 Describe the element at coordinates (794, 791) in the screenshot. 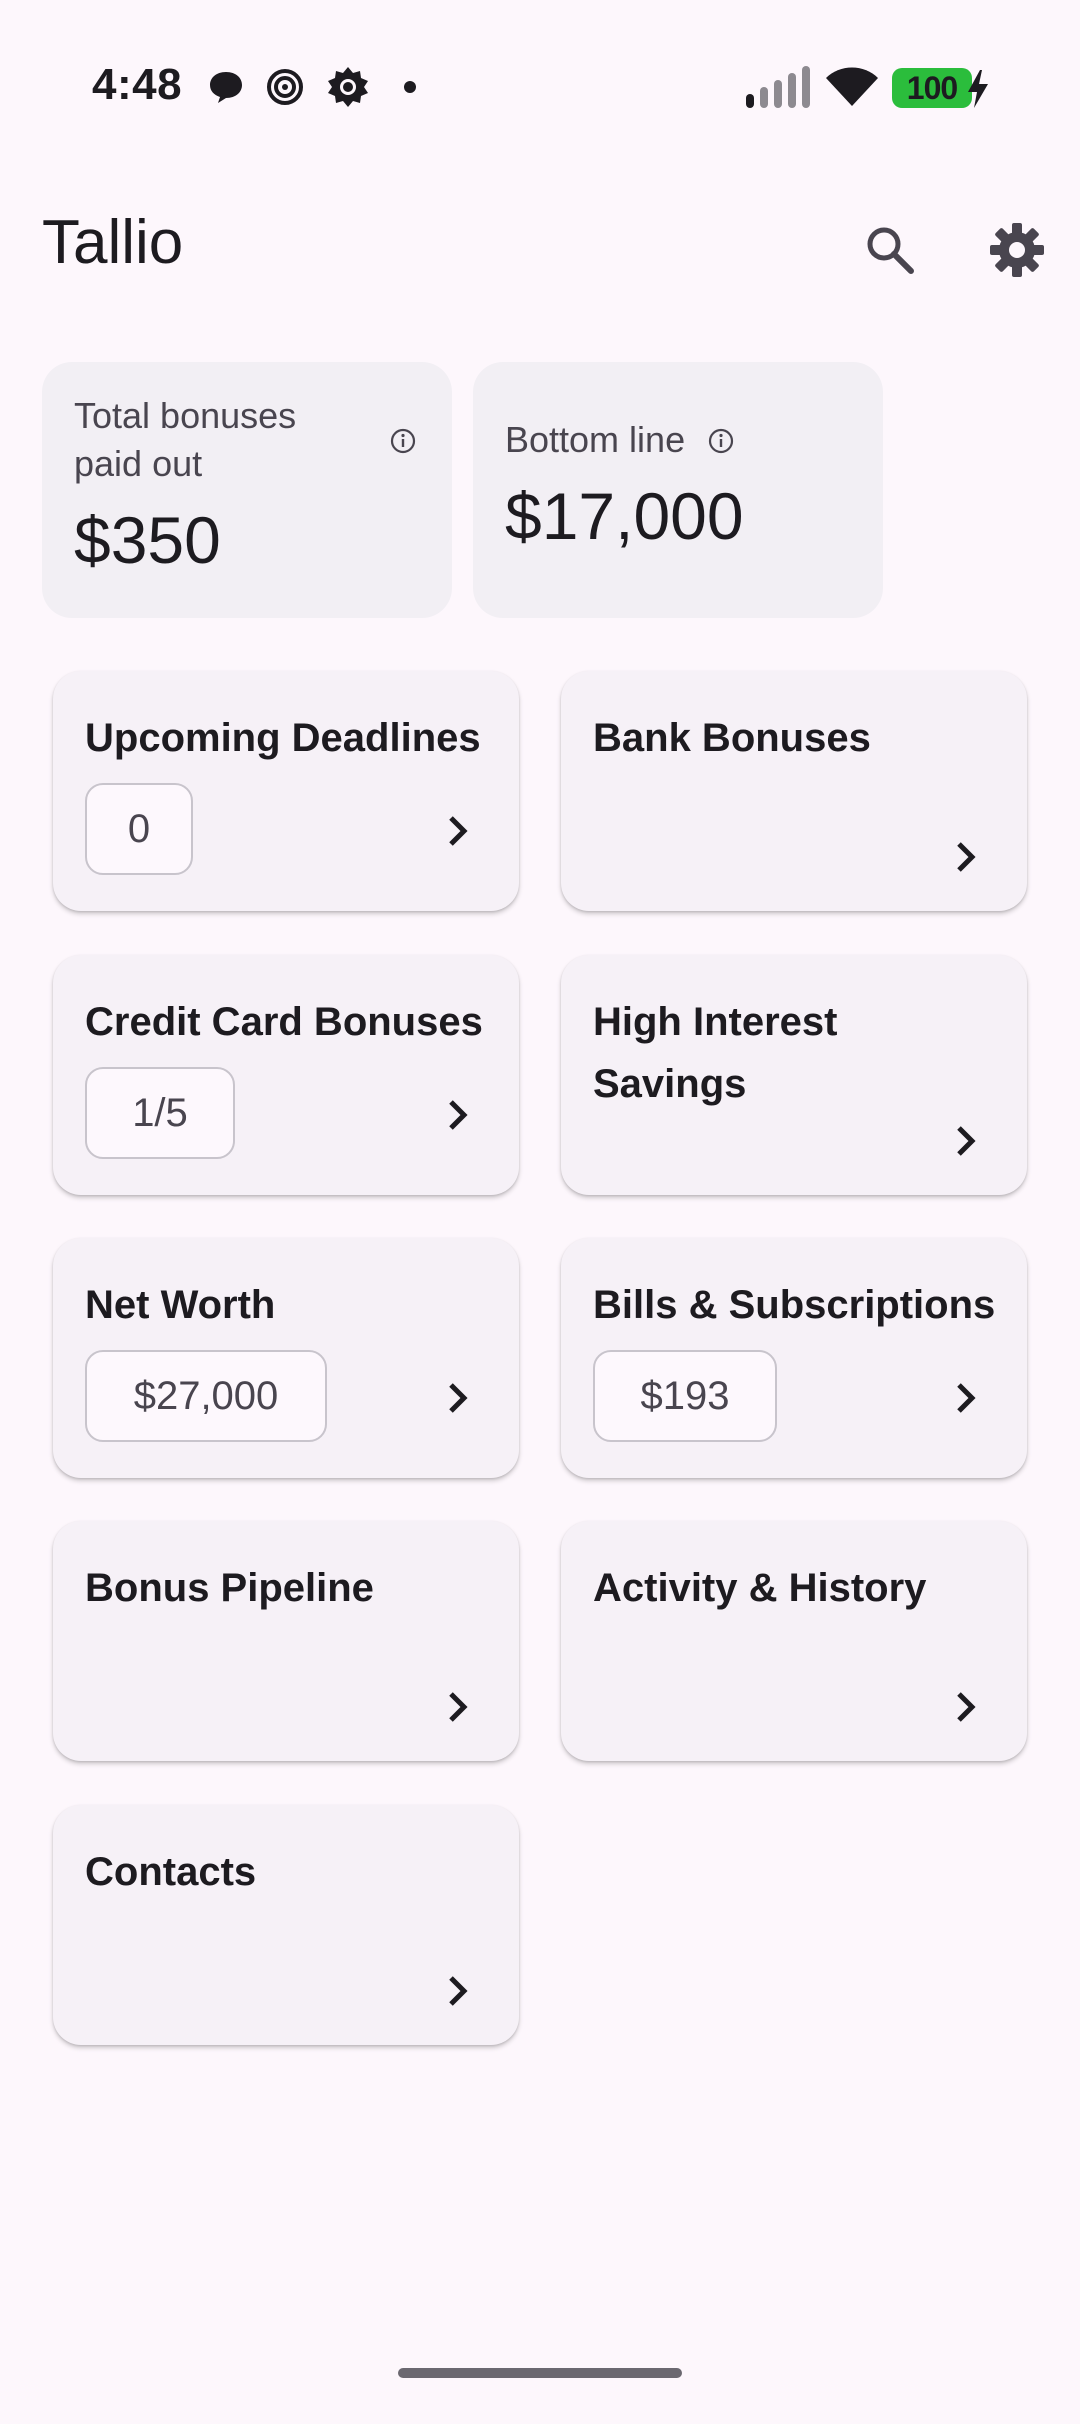

I see `tile-bank-bonuses: Bank Bonuses` at that location.